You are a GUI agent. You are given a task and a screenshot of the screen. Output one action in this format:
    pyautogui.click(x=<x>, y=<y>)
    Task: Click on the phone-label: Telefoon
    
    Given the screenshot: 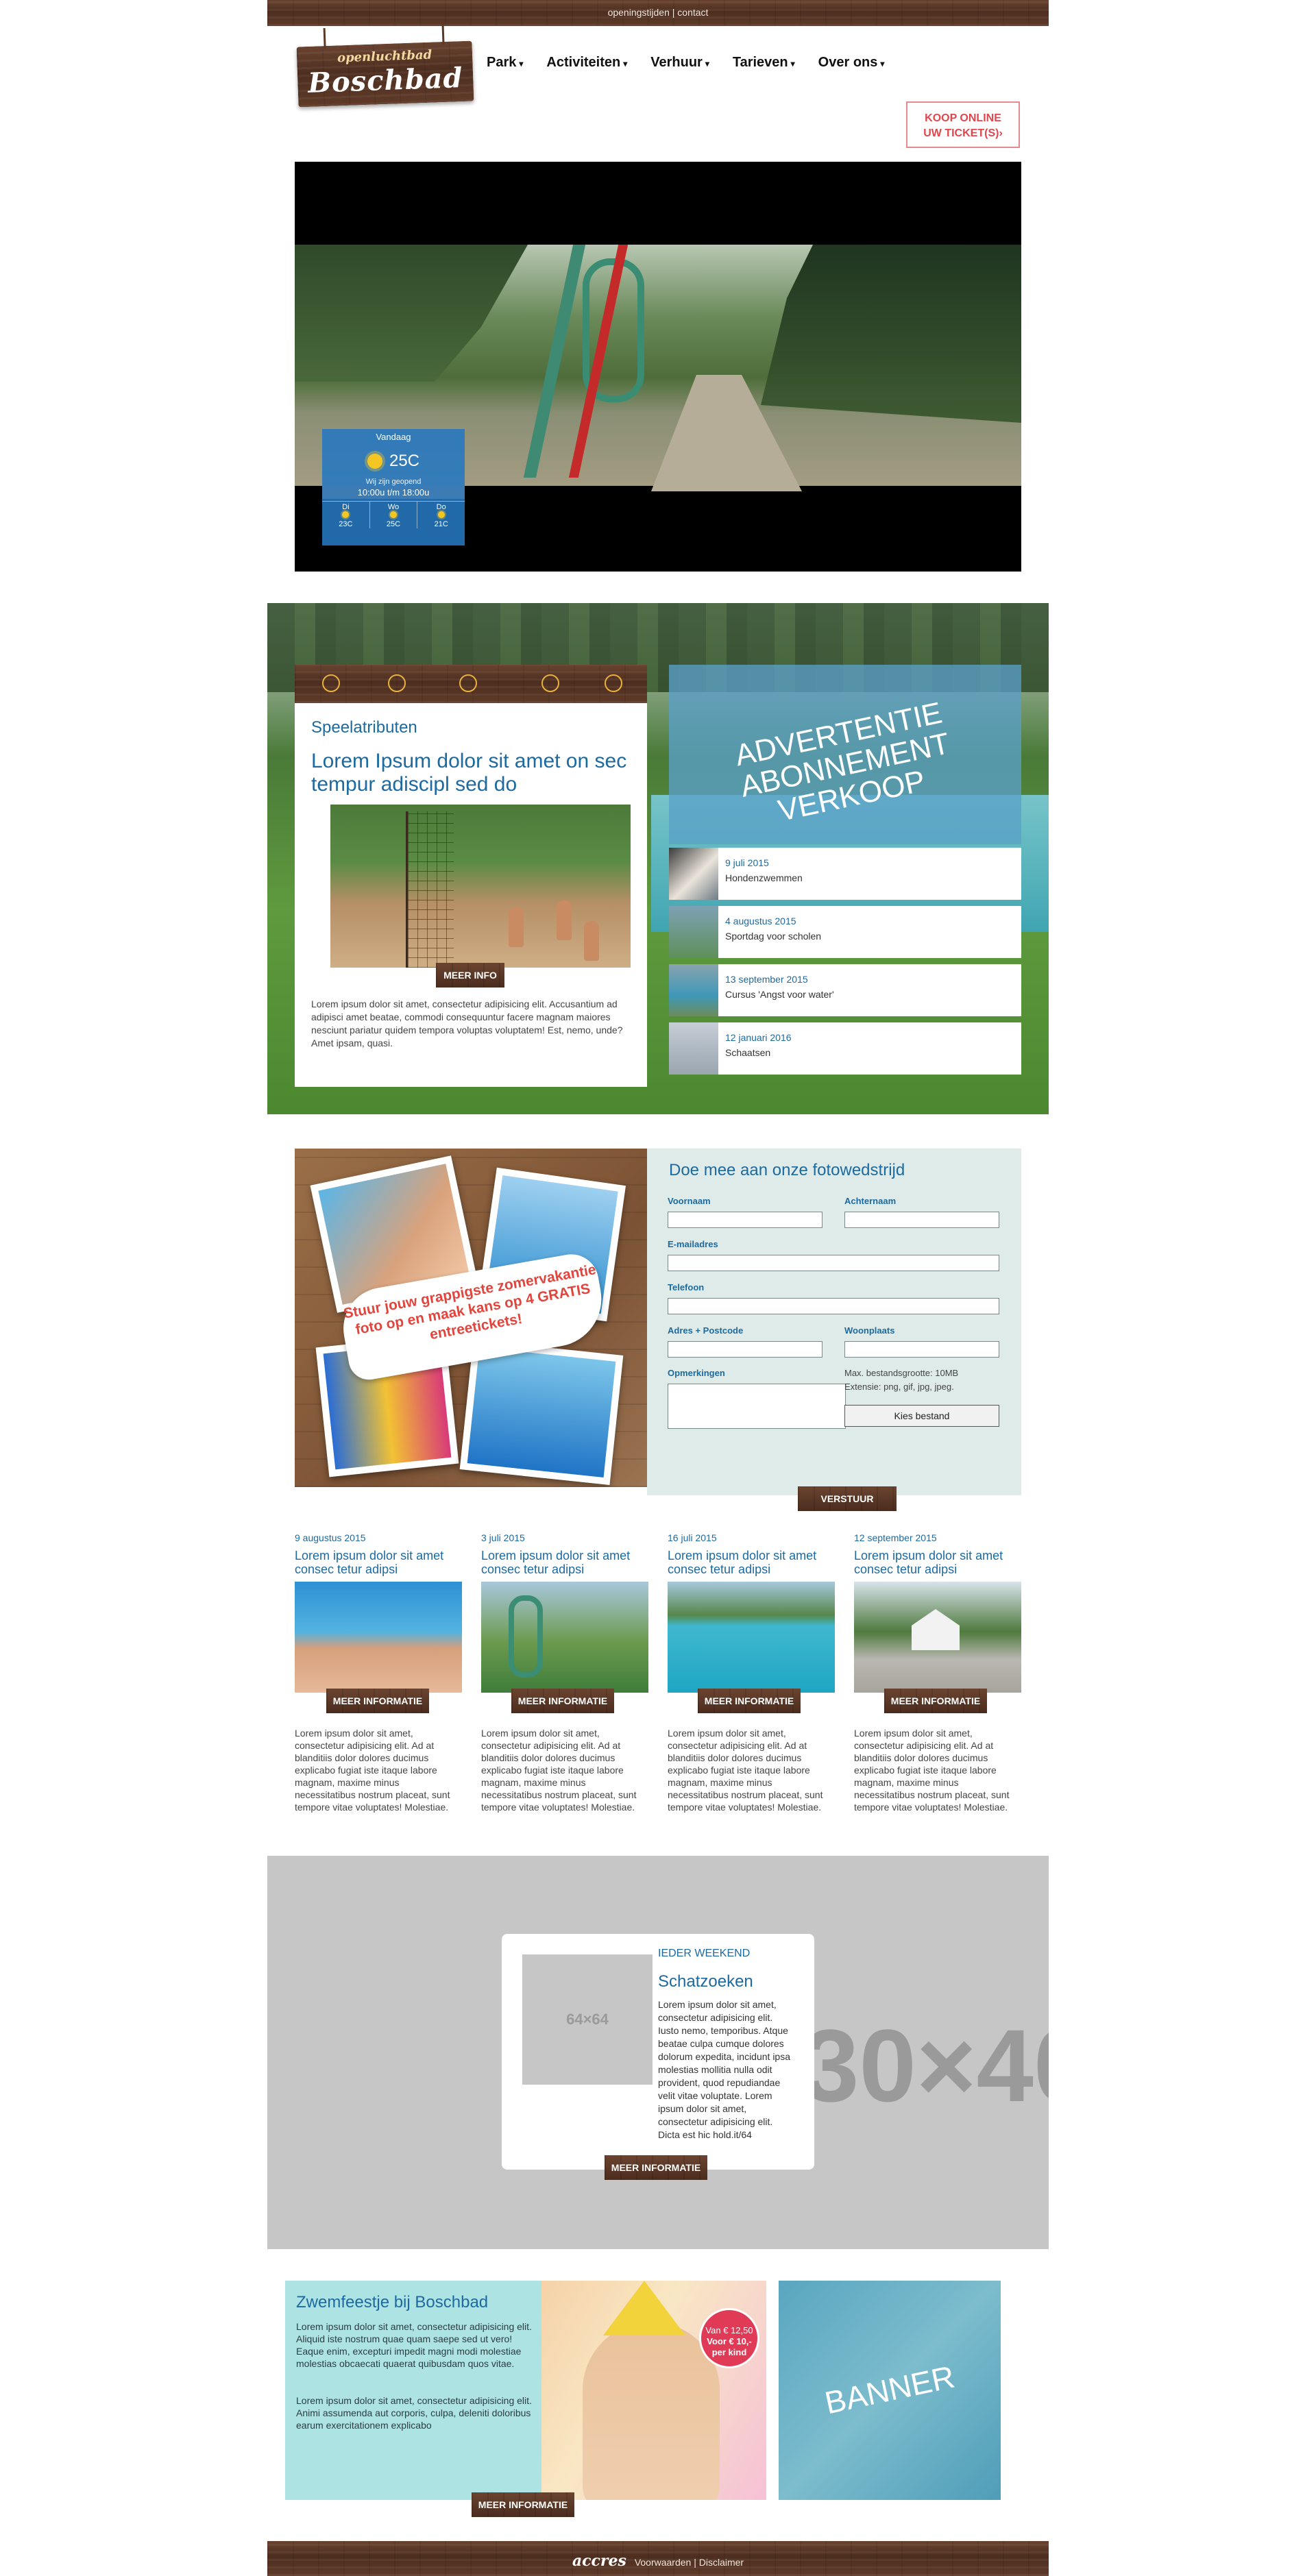 What is the action you would take?
    pyautogui.click(x=686, y=1287)
    